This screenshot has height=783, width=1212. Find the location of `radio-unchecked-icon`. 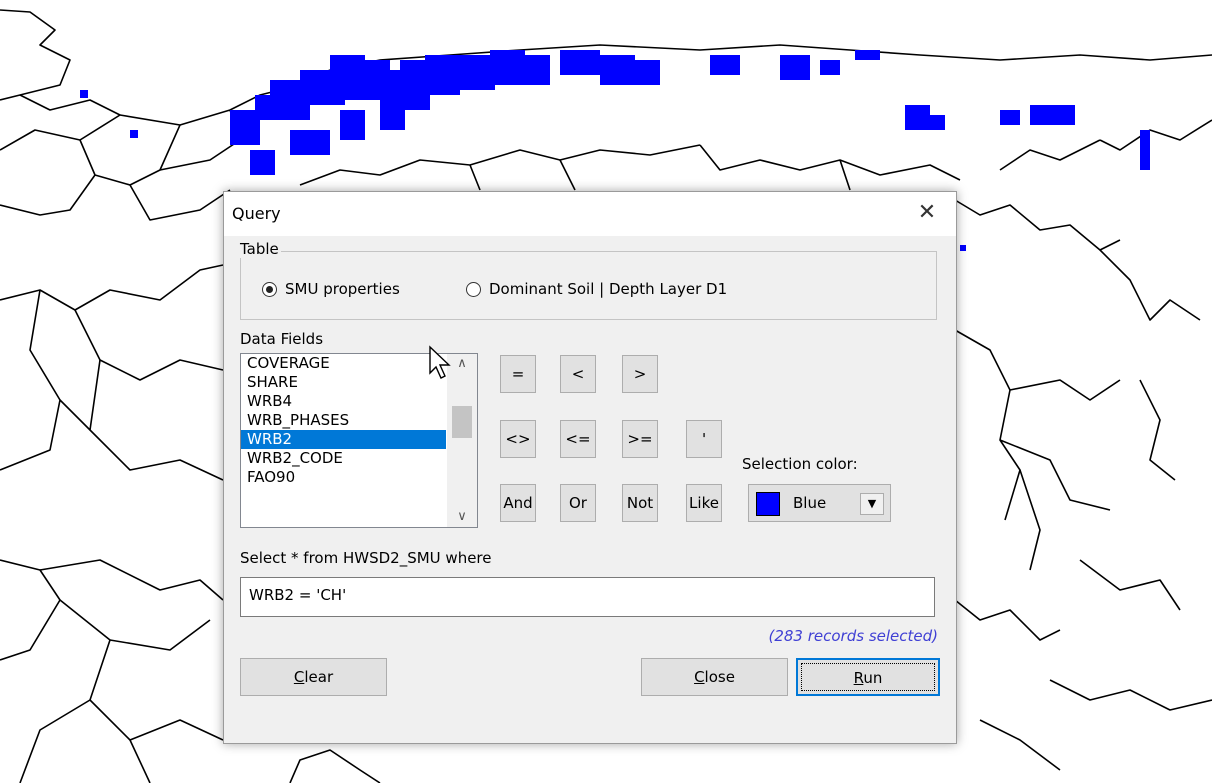

radio-unchecked-icon is located at coordinates (473, 289).